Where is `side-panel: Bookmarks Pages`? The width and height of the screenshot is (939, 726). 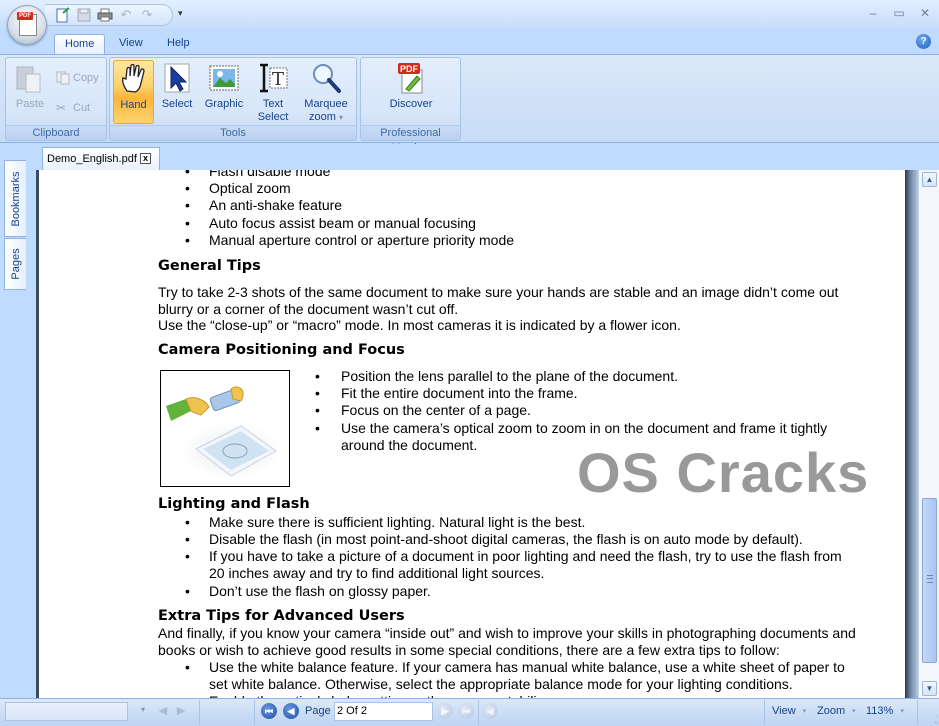 side-panel: Bookmarks Pages is located at coordinates (15, 425).